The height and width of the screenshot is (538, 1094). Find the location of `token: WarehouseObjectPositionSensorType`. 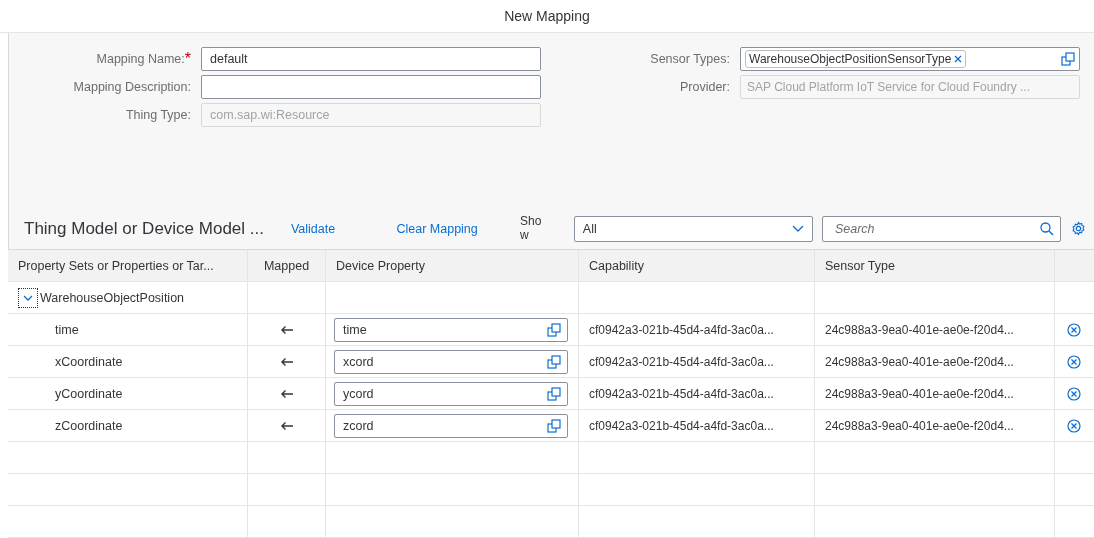

token: WarehouseObjectPositionSensorType is located at coordinates (856, 59).